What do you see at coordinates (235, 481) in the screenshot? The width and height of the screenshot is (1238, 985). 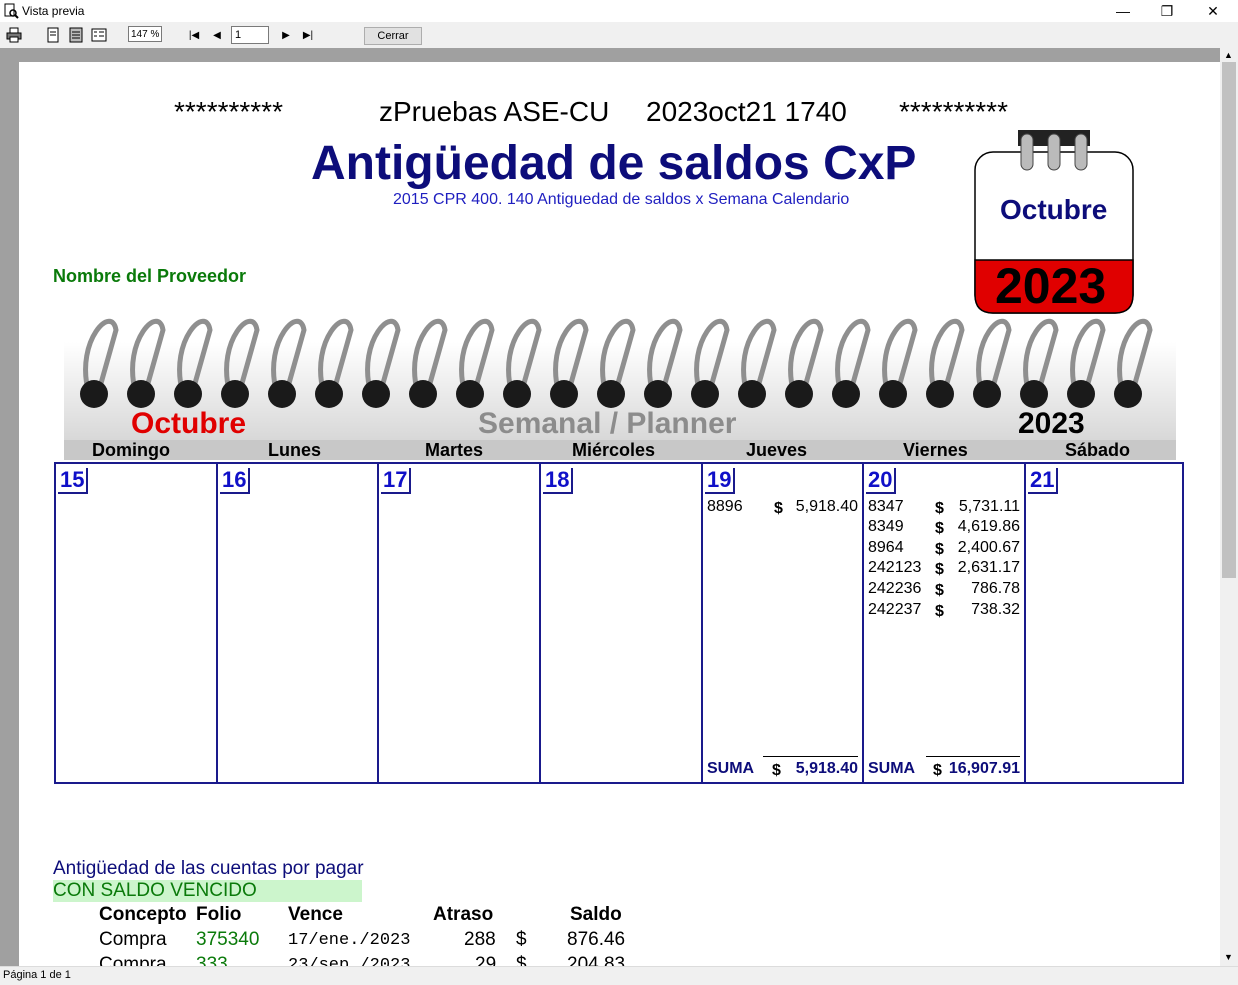 I see `day-number: 16` at bounding box center [235, 481].